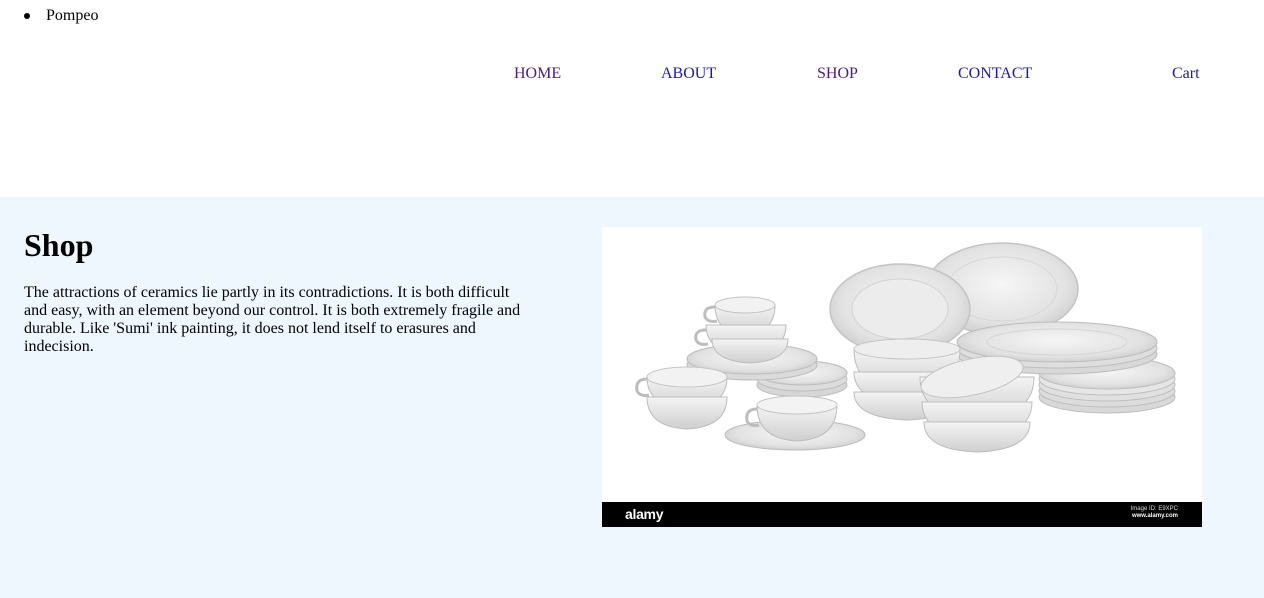 This screenshot has height=598, width=1264. I want to click on nav-about-link: ABOUT, so click(688, 74).